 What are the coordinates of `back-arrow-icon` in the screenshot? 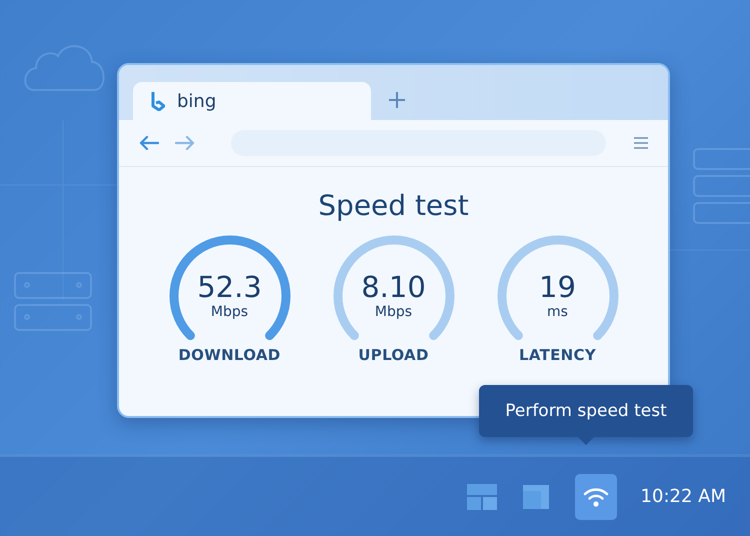 It's located at (149, 143).